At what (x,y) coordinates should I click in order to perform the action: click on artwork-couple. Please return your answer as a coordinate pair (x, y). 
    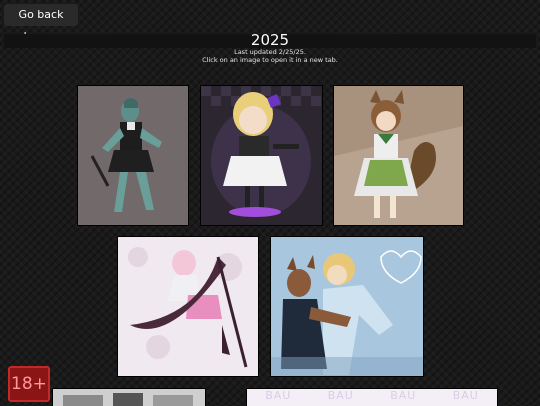
    Looking at the image, I should click on (347, 306).